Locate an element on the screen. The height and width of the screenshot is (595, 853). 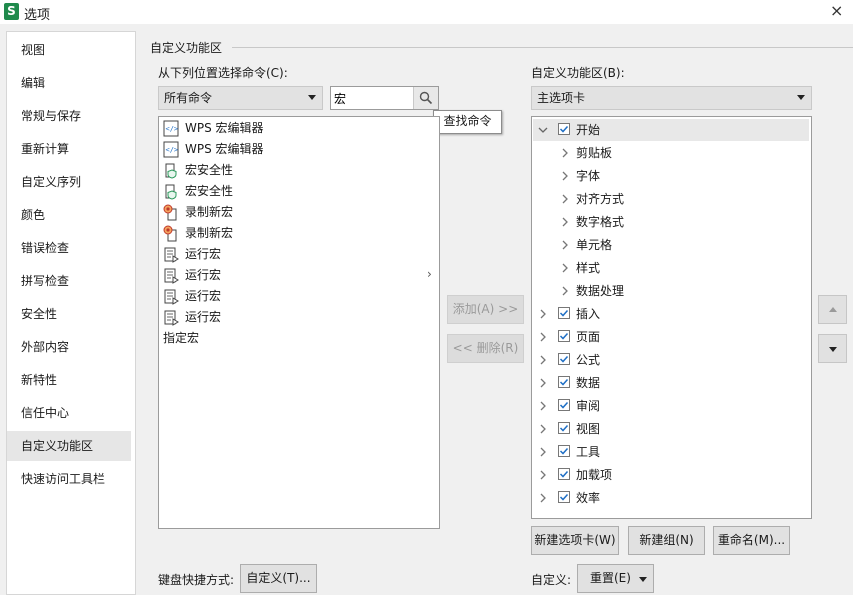
sidebar-item-custom-lists: 自定义序列 is located at coordinates (69, 182).